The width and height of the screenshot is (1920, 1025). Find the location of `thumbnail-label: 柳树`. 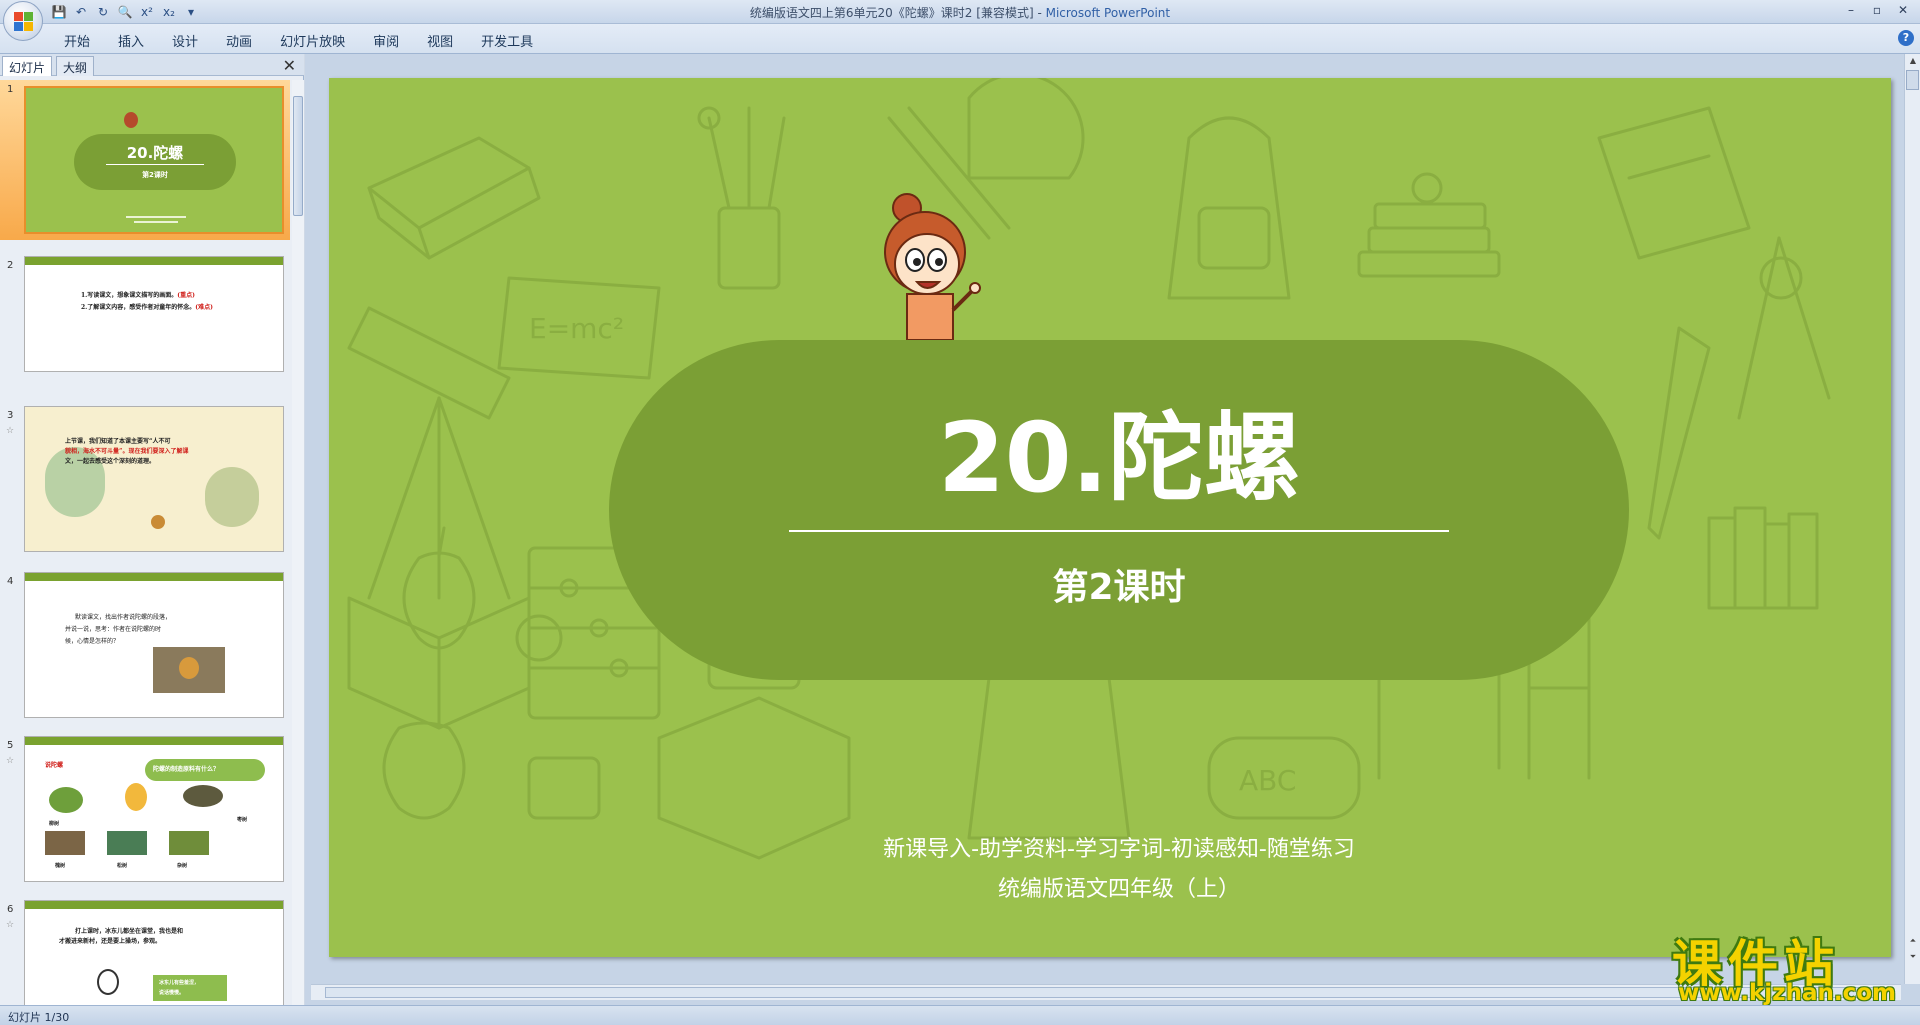

thumbnail-label: 柳树 is located at coordinates (54, 824).